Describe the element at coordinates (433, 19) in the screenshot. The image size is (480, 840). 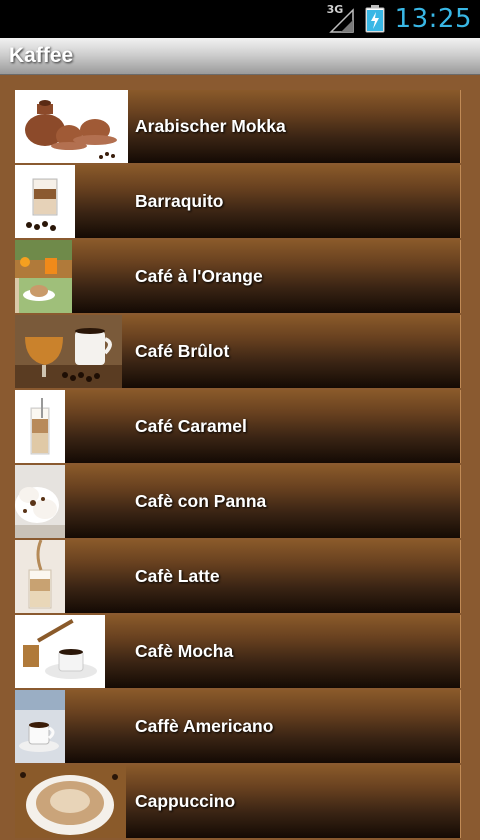
I see `clock: 13:25` at that location.